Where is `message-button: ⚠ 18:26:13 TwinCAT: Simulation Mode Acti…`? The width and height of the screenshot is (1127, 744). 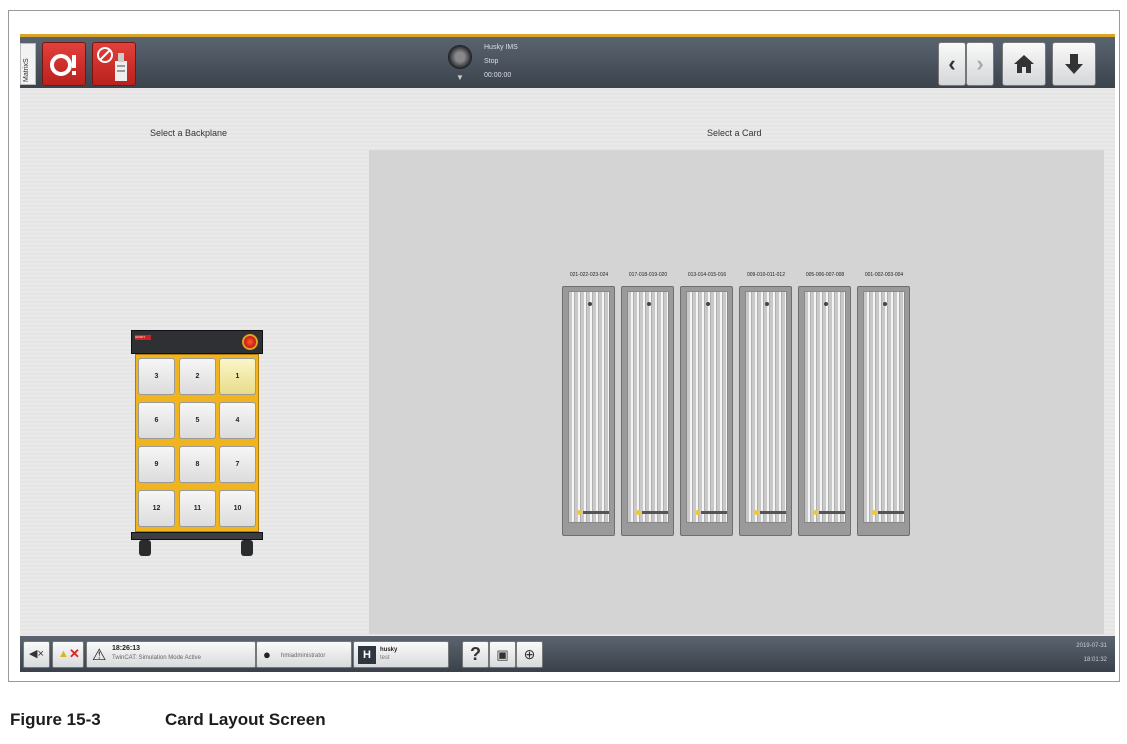
message-button: ⚠ 18:26:13 TwinCAT: Simulation Mode Acti… is located at coordinates (171, 654).